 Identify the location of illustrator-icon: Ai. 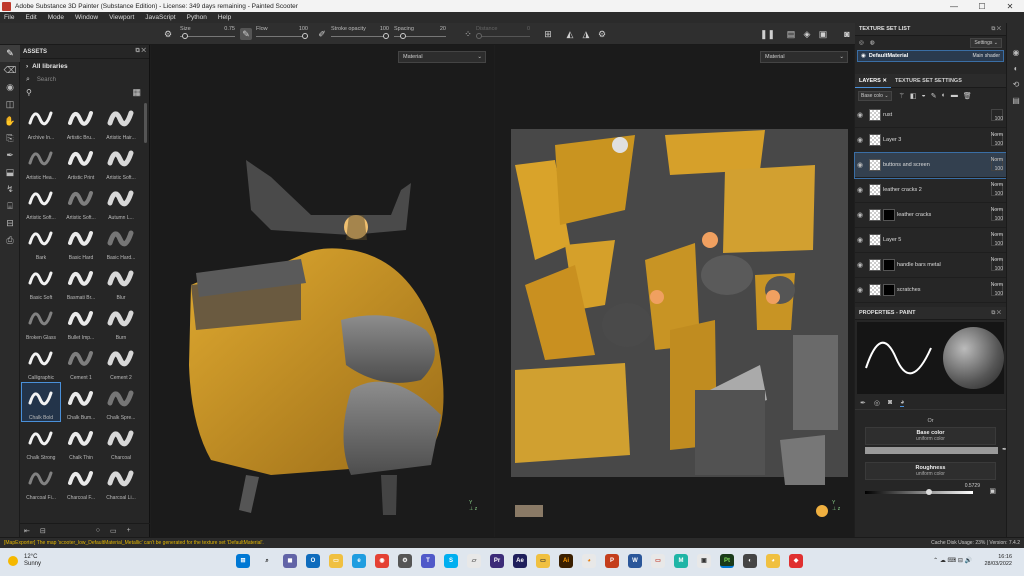
(566, 561).